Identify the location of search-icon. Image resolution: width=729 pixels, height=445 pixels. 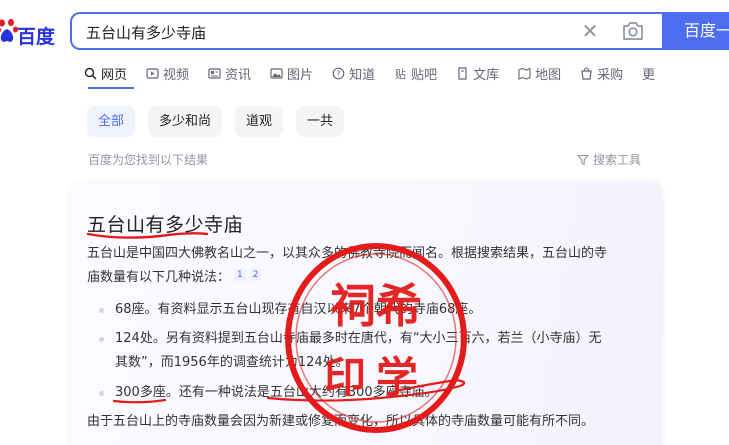
(90, 73).